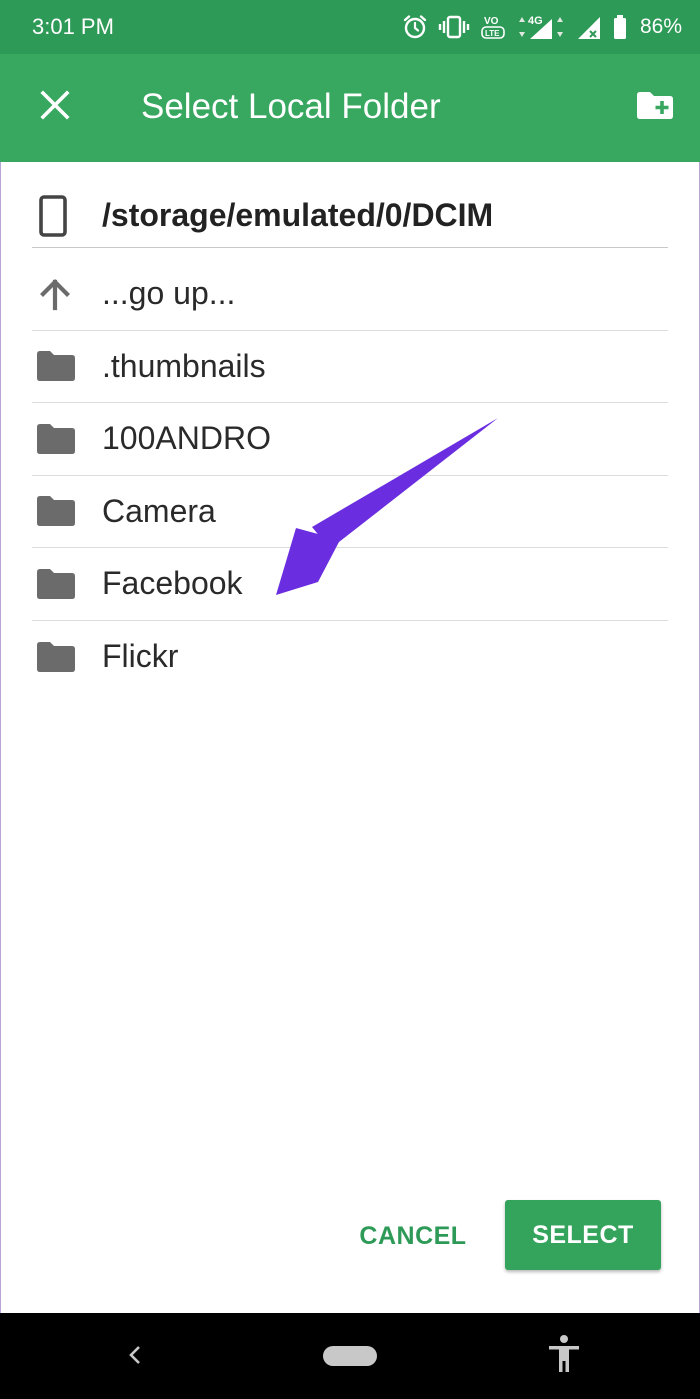 The height and width of the screenshot is (1399, 700). What do you see at coordinates (350, 367) in the screenshot?
I see `folder-item-thumbnails: .thumbnails` at bounding box center [350, 367].